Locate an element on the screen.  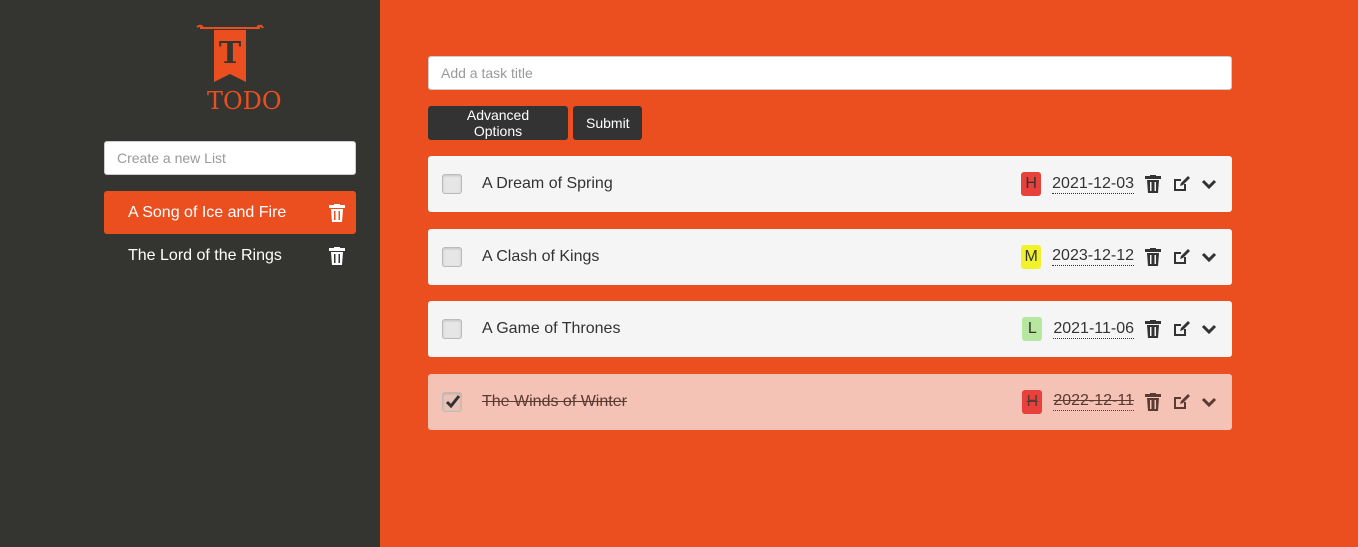
submit-button: Submit is located at coordinates (607, 123).